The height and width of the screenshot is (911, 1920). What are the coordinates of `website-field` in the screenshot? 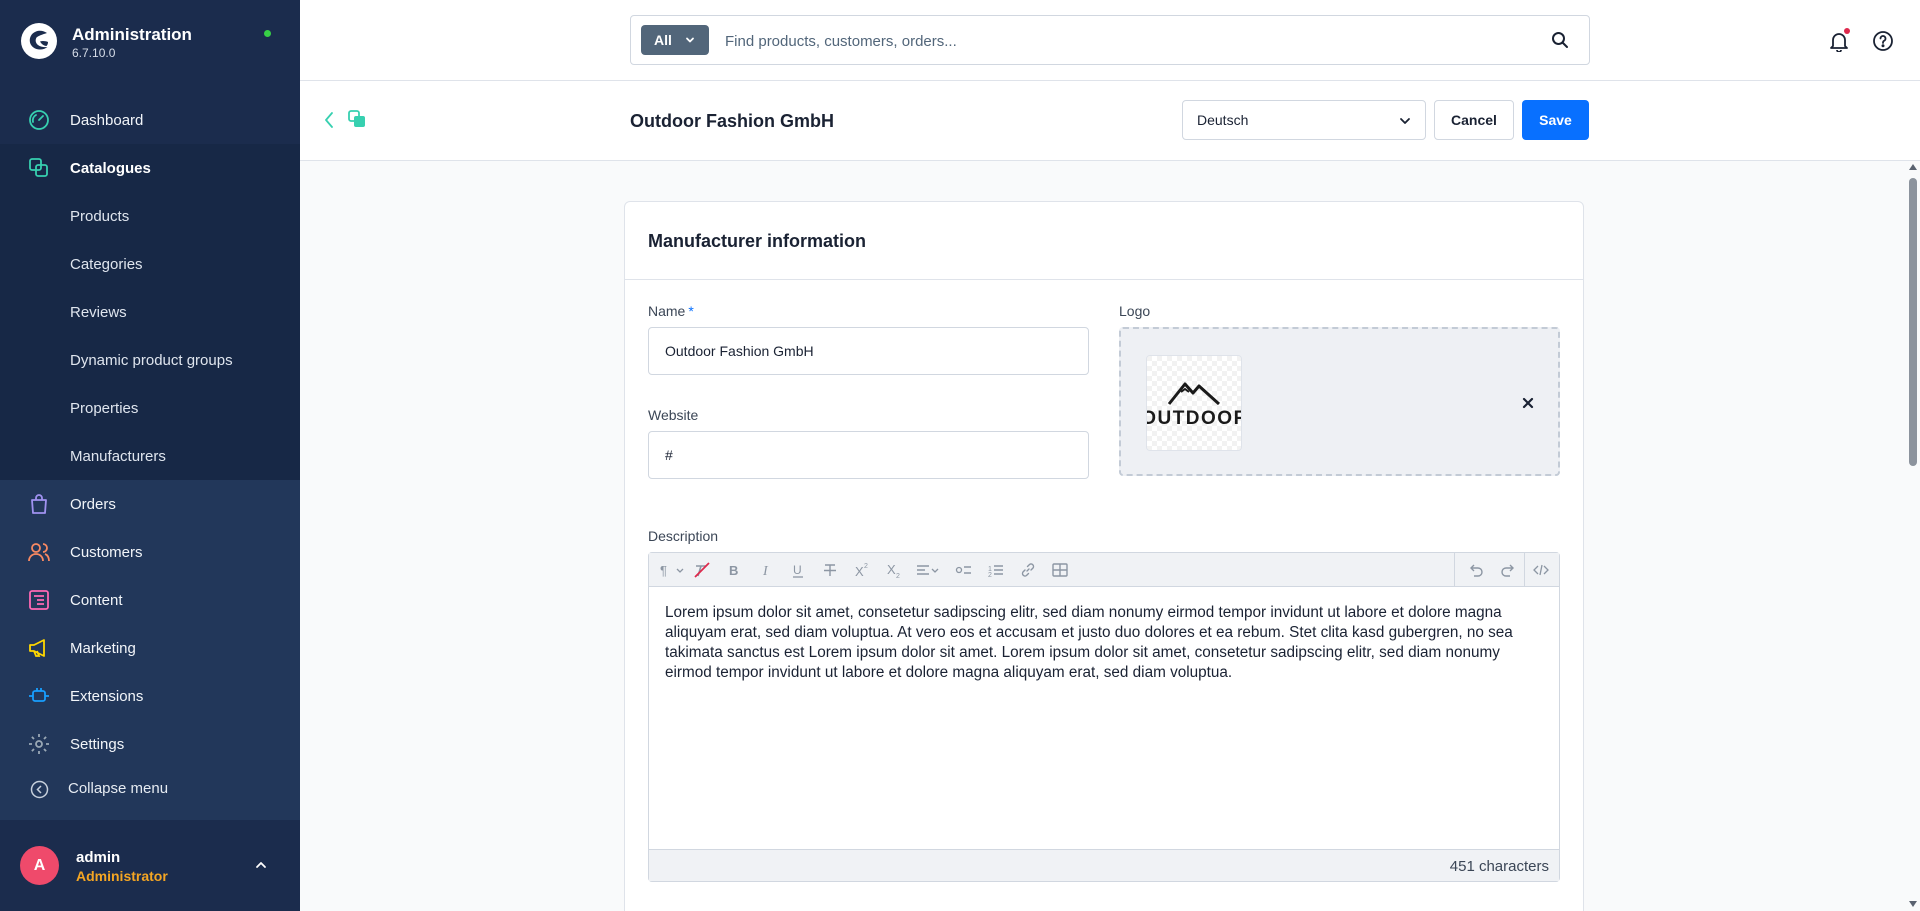 It's located at (868, 455).